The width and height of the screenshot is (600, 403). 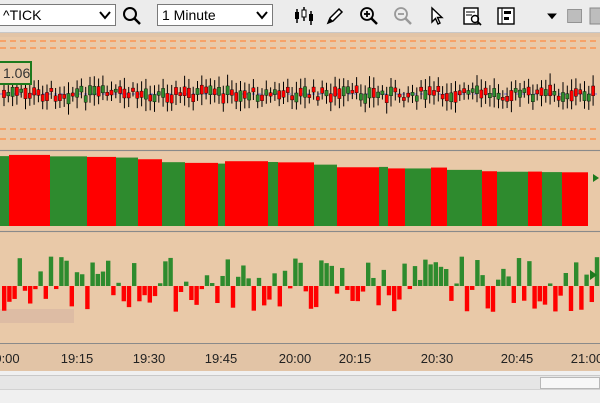 I want to click on instrument-value: ^TICK, so click(x=22, y=15).